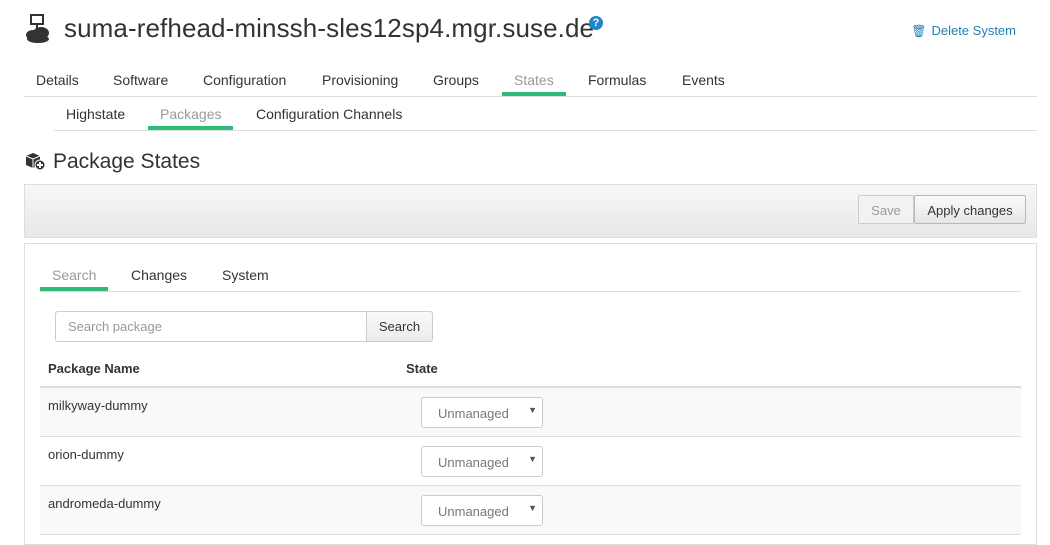 This screenshot has width=1050, height=545. Describe the element at coordinates (534, 83) in the screenshot. I see `tab-states: States` at that location.